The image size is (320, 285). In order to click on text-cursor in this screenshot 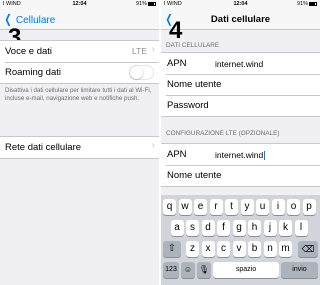, I will do `click(264, 156)`.